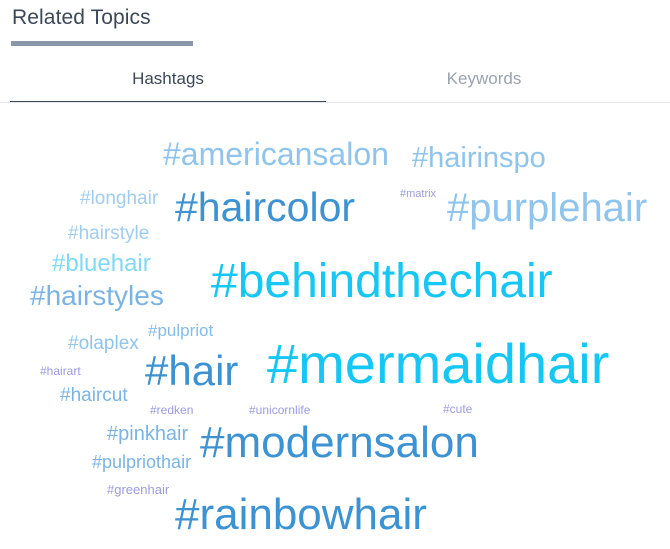  Describe the element at coordinates (438, 364) in the screenshot. I see `cloud-word: #mermaidhair` at that location.